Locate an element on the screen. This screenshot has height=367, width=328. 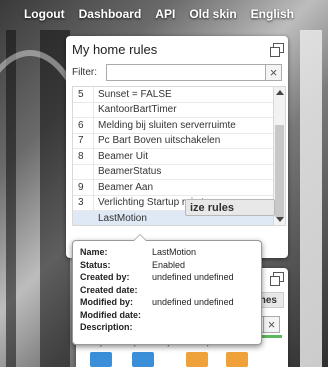
rule-name: Pc Bart Boven uitschakelen is located at coordinates (183, 140).